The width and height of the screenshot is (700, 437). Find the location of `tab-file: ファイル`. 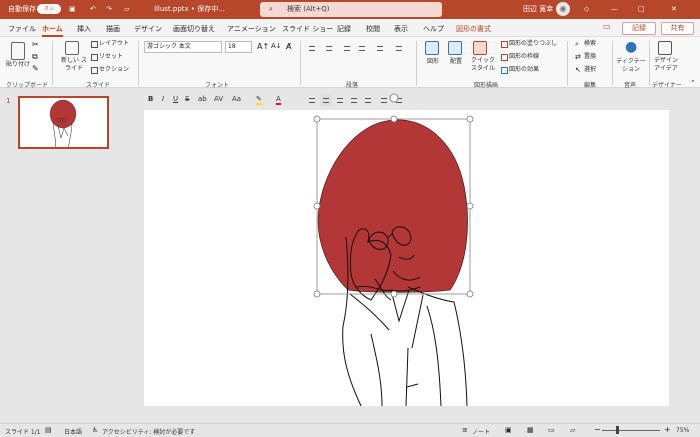

tab-file: ファイル is located at coordinates (22, 29).